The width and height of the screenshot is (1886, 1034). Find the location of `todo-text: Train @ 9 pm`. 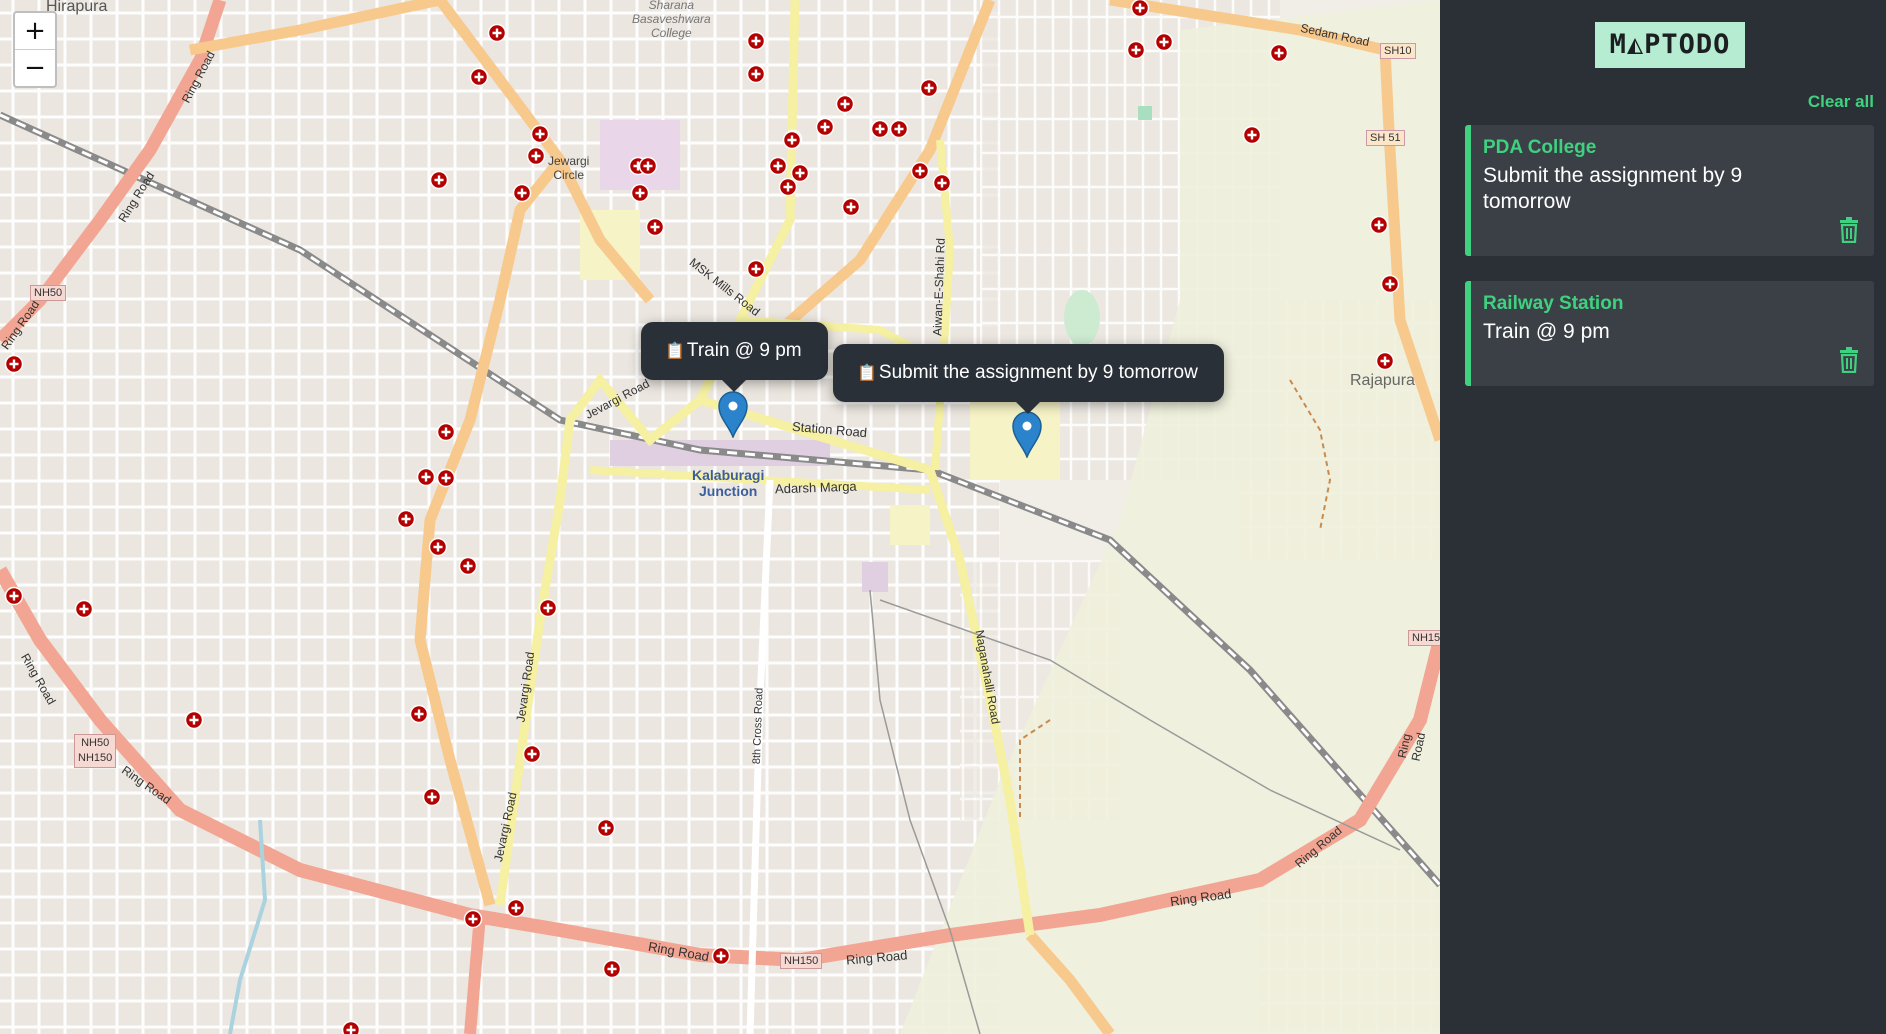

todo-text: Train @ 9 pm is located at coordinates (1546, 331).